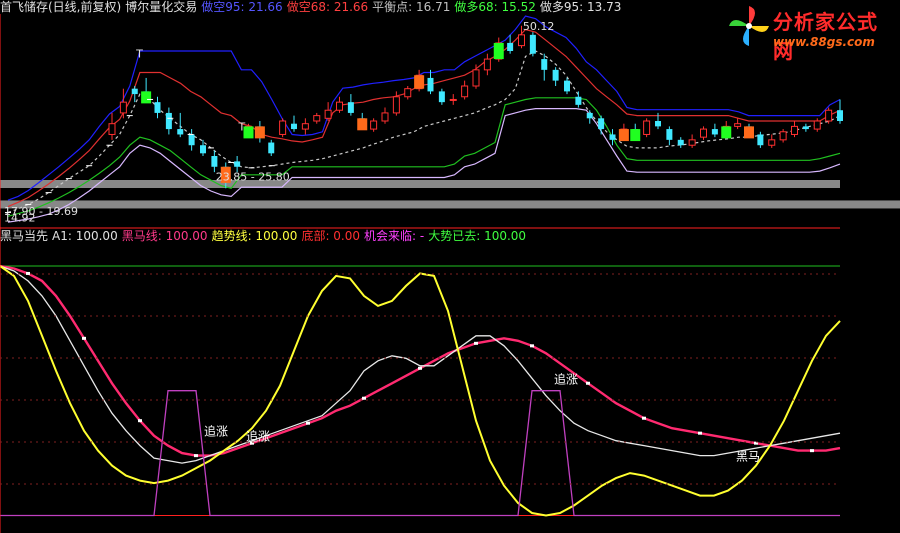 This screenshot has width=900, height=533. What do you see at coordinates (809, 33) in the screenshot?
I see `site-logo: 分析家公式网 www.88gs.com` at bounding box center [809, 33].